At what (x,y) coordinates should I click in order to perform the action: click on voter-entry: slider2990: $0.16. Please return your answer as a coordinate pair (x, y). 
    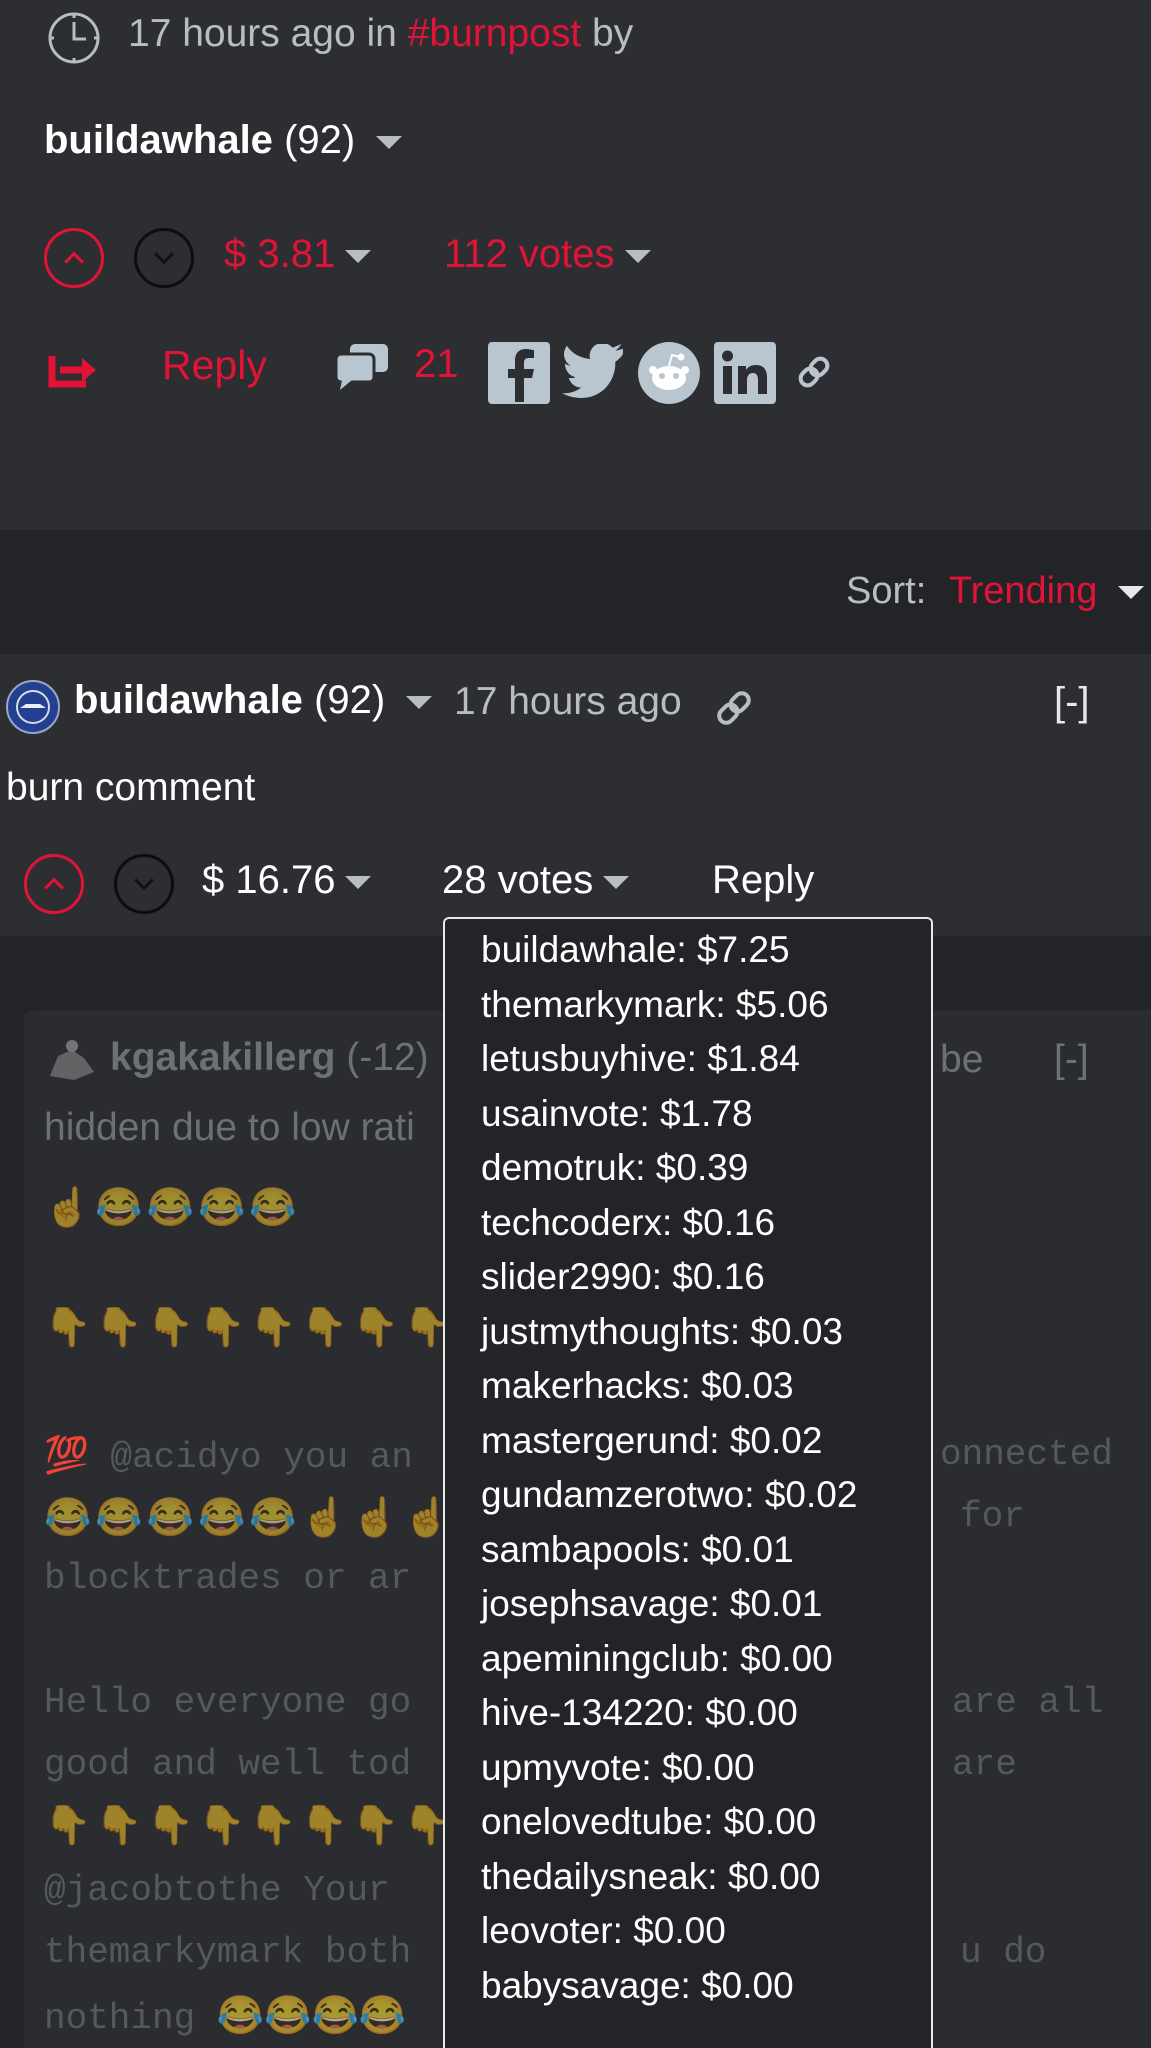
    Looking at the image, I should click on (623, 1277).